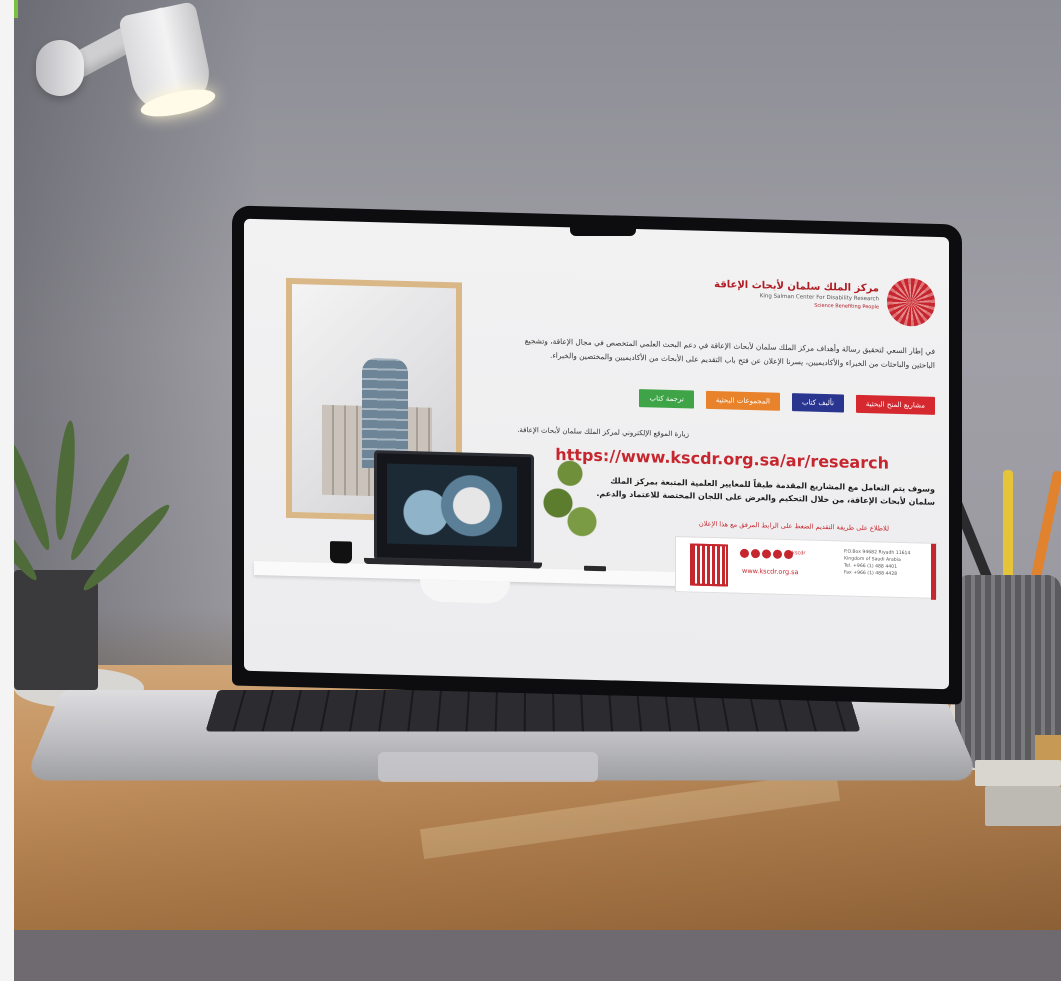 This screenshot has height=981, width=1061. I want to click on water-splash-logo, so click(452, 505).